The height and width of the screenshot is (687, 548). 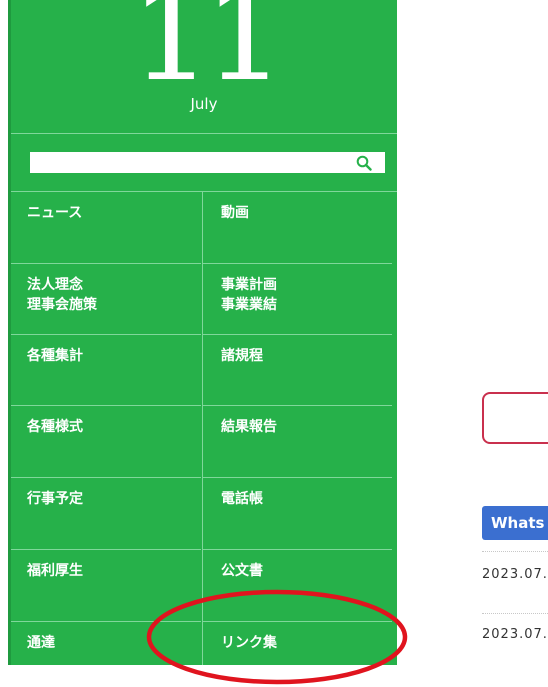 What do you see at coordinates (55, 213) in the screenshot?
I see `menu-item-label: ニュース` at bounding box center [55, 213].